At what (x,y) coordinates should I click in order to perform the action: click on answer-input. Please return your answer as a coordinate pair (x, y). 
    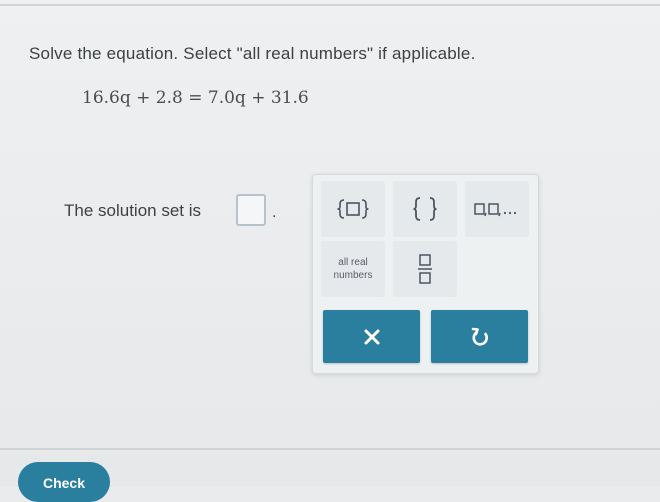
    Looking at the image, I should click on (251, 210).